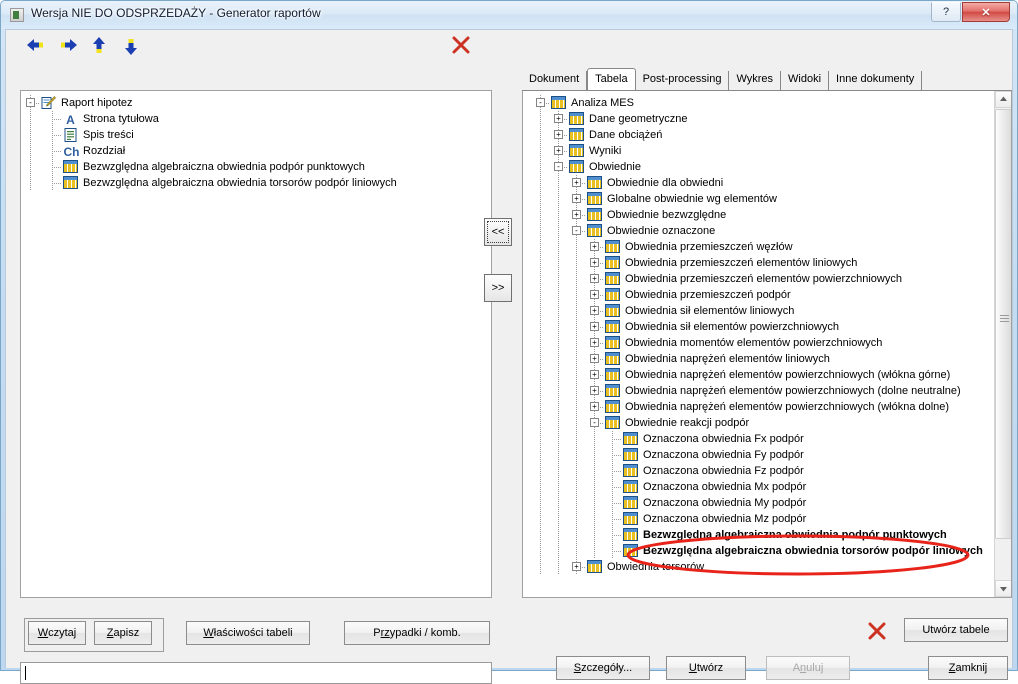  I want to click on tree-node: + Globalne obwiednie wg elementów, so click(759, 199).